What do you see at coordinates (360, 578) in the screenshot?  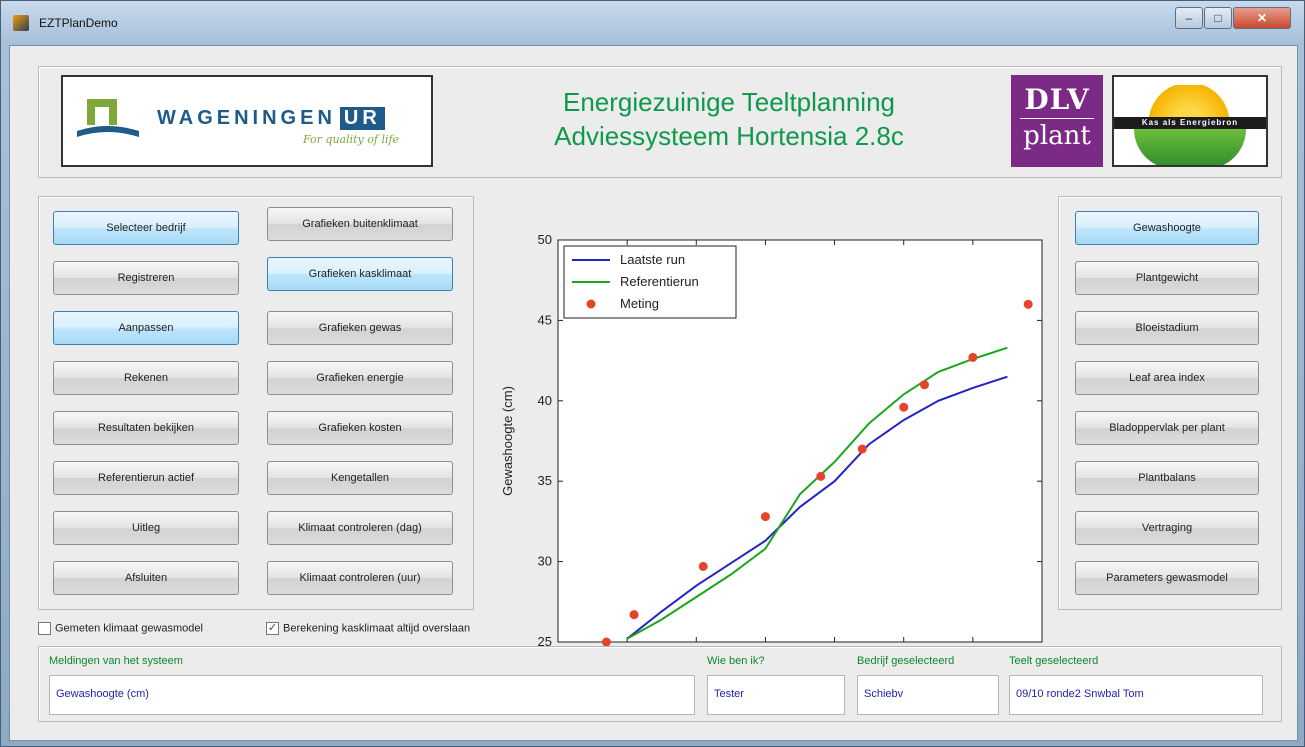 I see `check-climate-hour-button: Klimaat controleren (uur)` at bounding box center [360, 578].